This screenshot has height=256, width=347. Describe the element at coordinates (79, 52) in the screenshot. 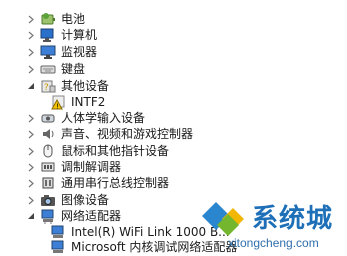

I see `tree-item-label: 监视器` at that location.